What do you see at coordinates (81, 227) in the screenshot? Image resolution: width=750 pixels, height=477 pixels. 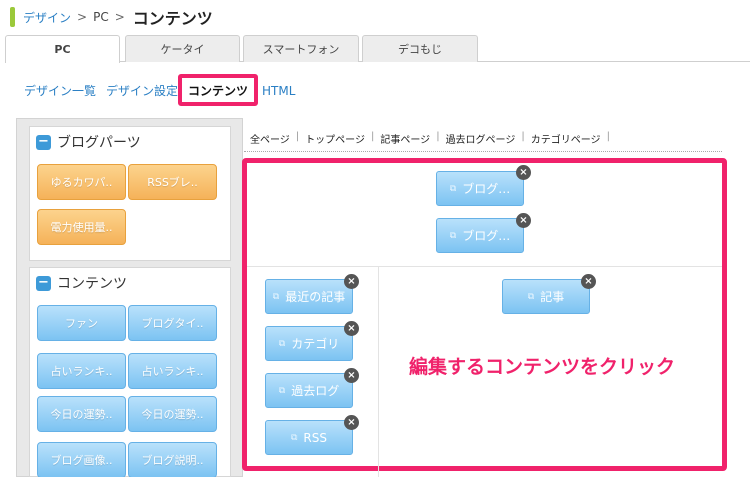 I see `blog-part-button: 電力使用量..` at bounding box center [81, 227].